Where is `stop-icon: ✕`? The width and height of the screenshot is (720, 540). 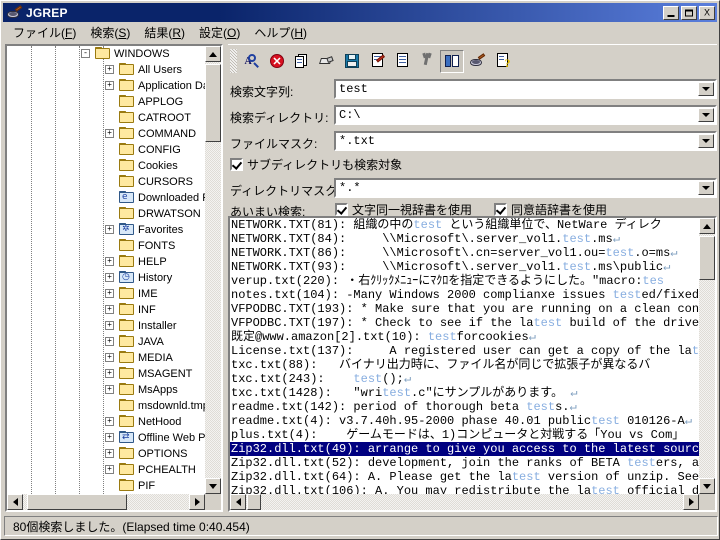
stop-icon: ✕ is located at coordinates (277, 61).